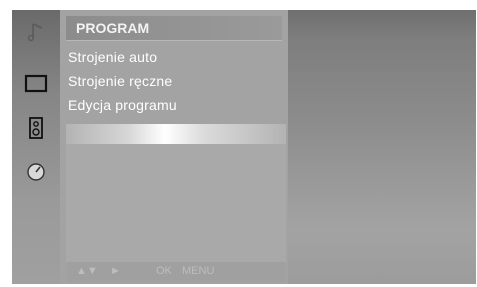  What do you see at coordinates (122, 105) in the screenshot?
I see `menu-item-label: Edycja programu` at bounding box center [122, 105].